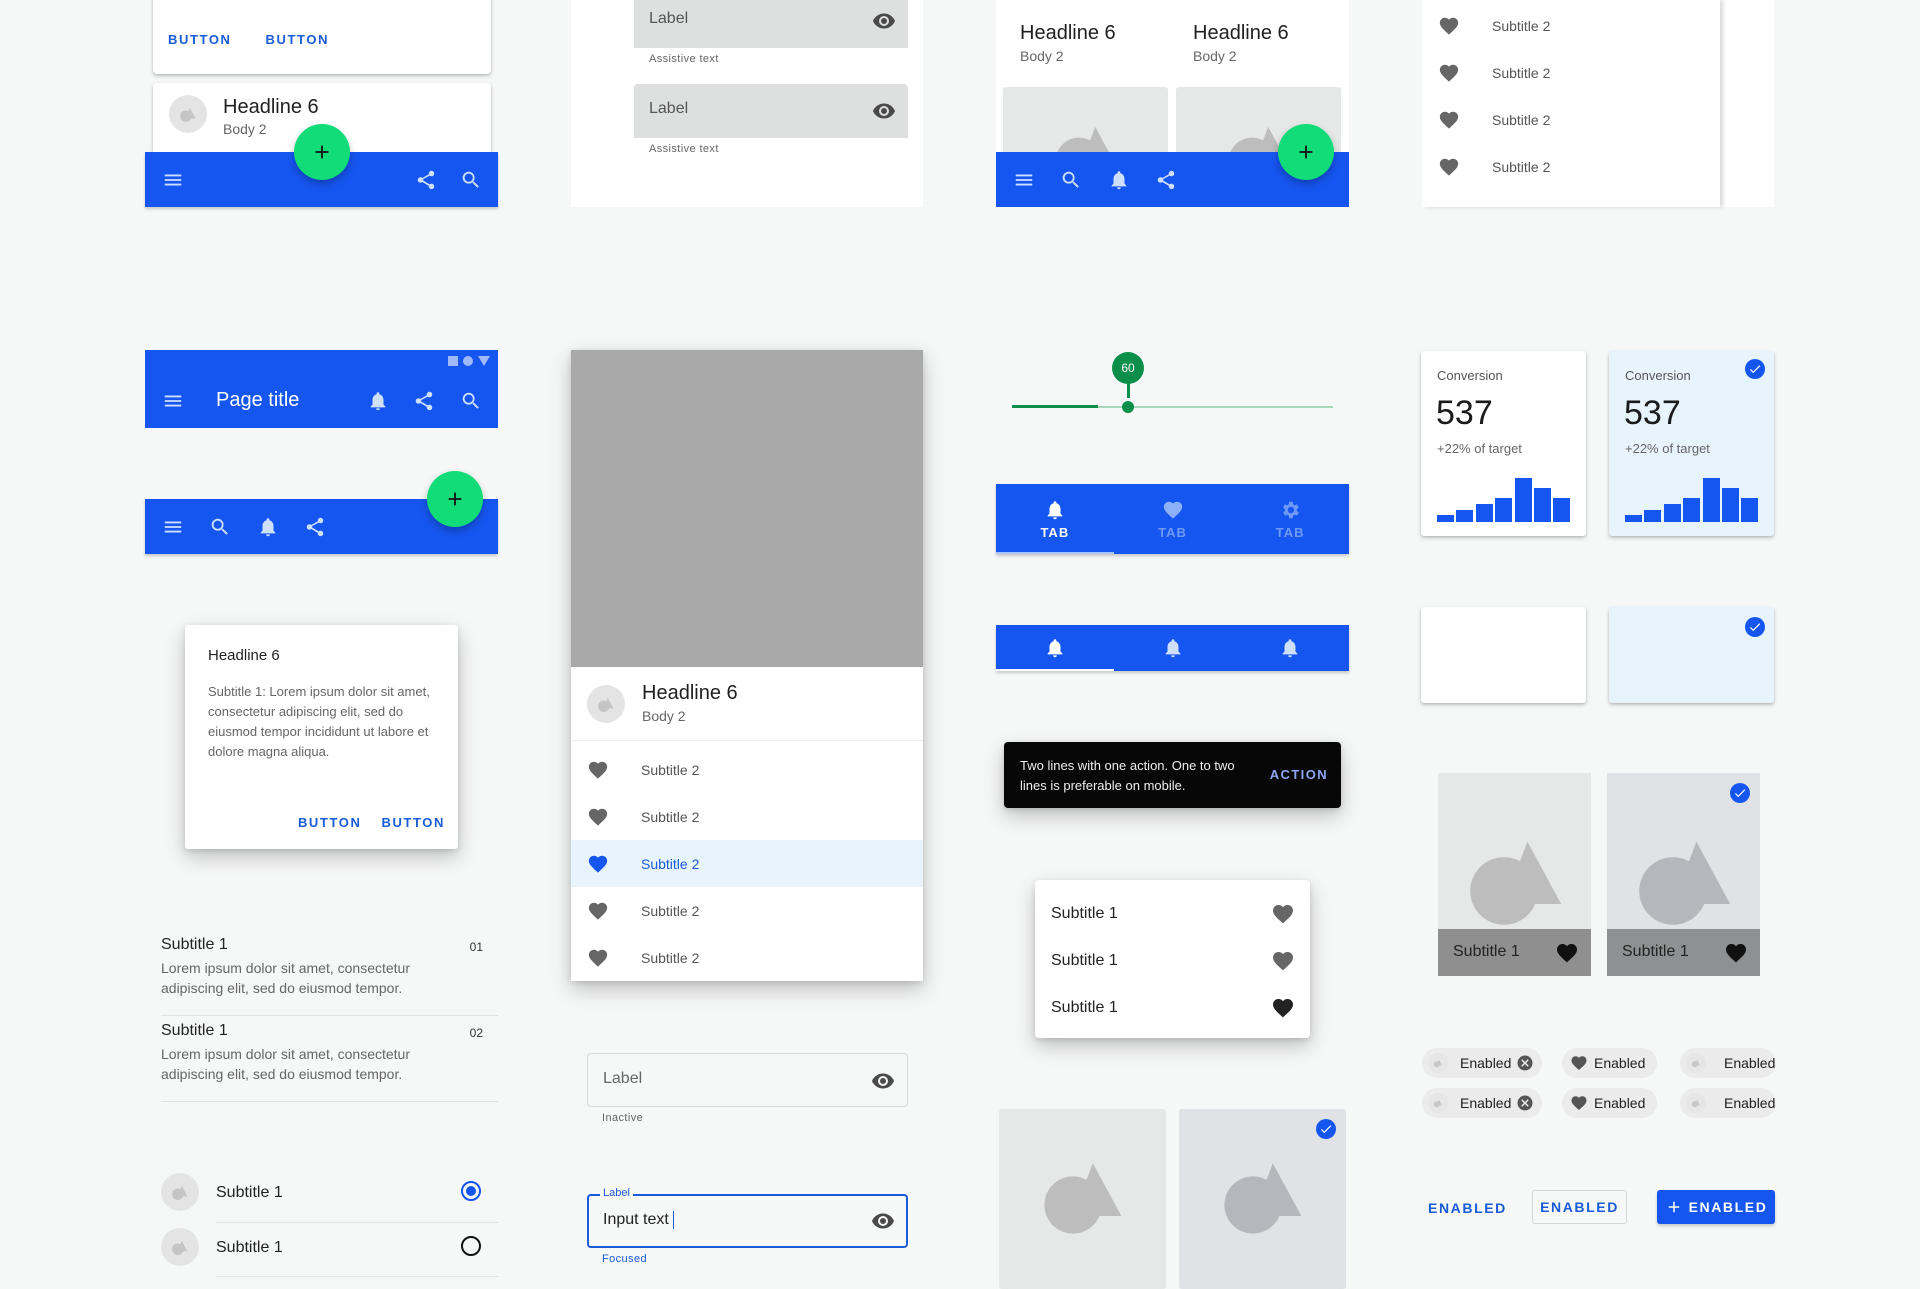  Describe the element at coordinates (471, 1191) in the screenshot. I see `radio-selected` at that location.